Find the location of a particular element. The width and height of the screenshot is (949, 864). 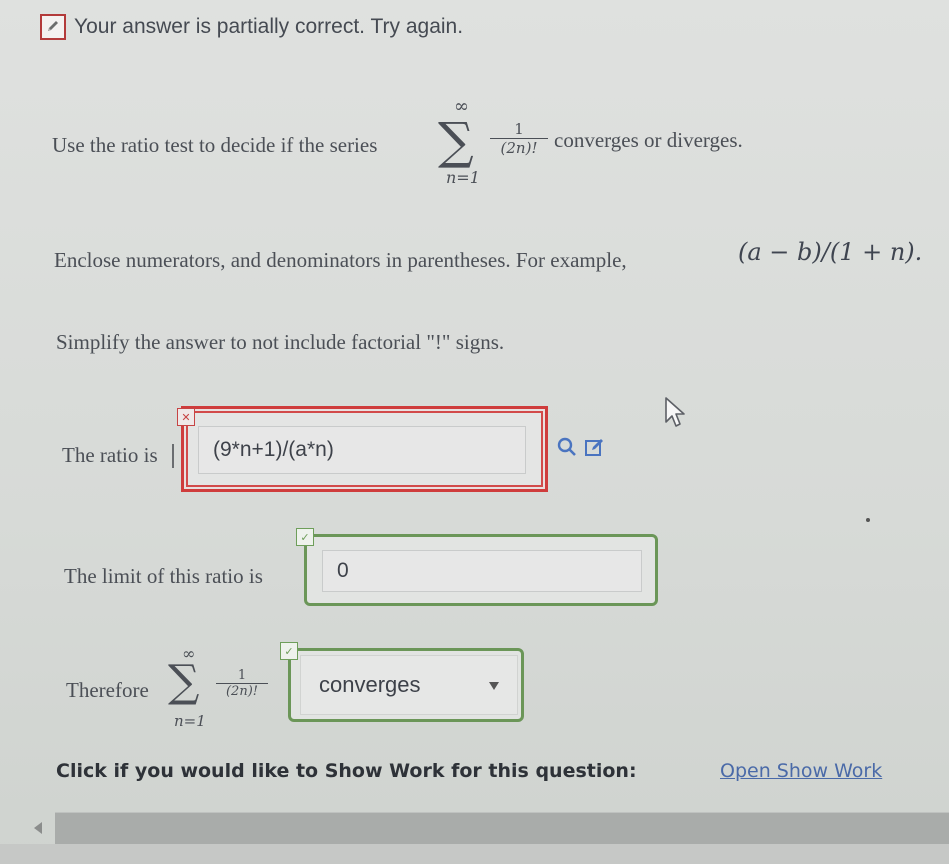

series-sum: ∞ ∑ n=1 is located at coordinates (462, 146).